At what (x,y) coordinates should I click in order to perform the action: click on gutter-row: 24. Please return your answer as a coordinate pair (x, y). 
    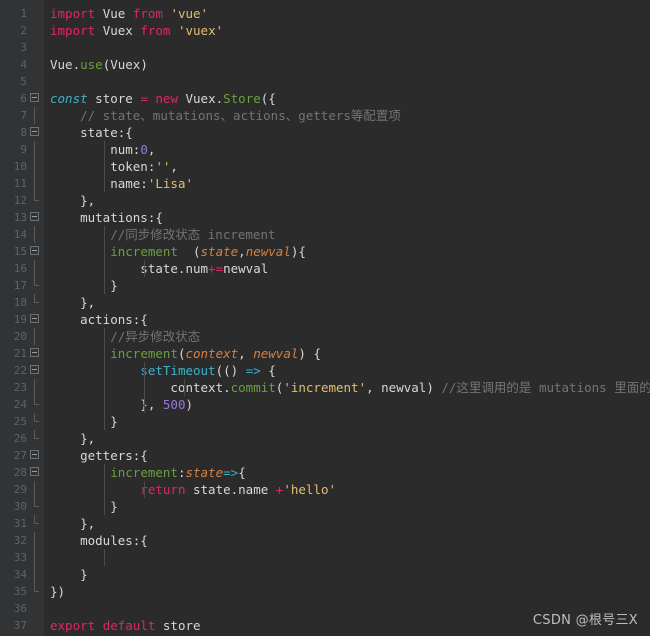
    Looking at the image, I should click on (22, 404).